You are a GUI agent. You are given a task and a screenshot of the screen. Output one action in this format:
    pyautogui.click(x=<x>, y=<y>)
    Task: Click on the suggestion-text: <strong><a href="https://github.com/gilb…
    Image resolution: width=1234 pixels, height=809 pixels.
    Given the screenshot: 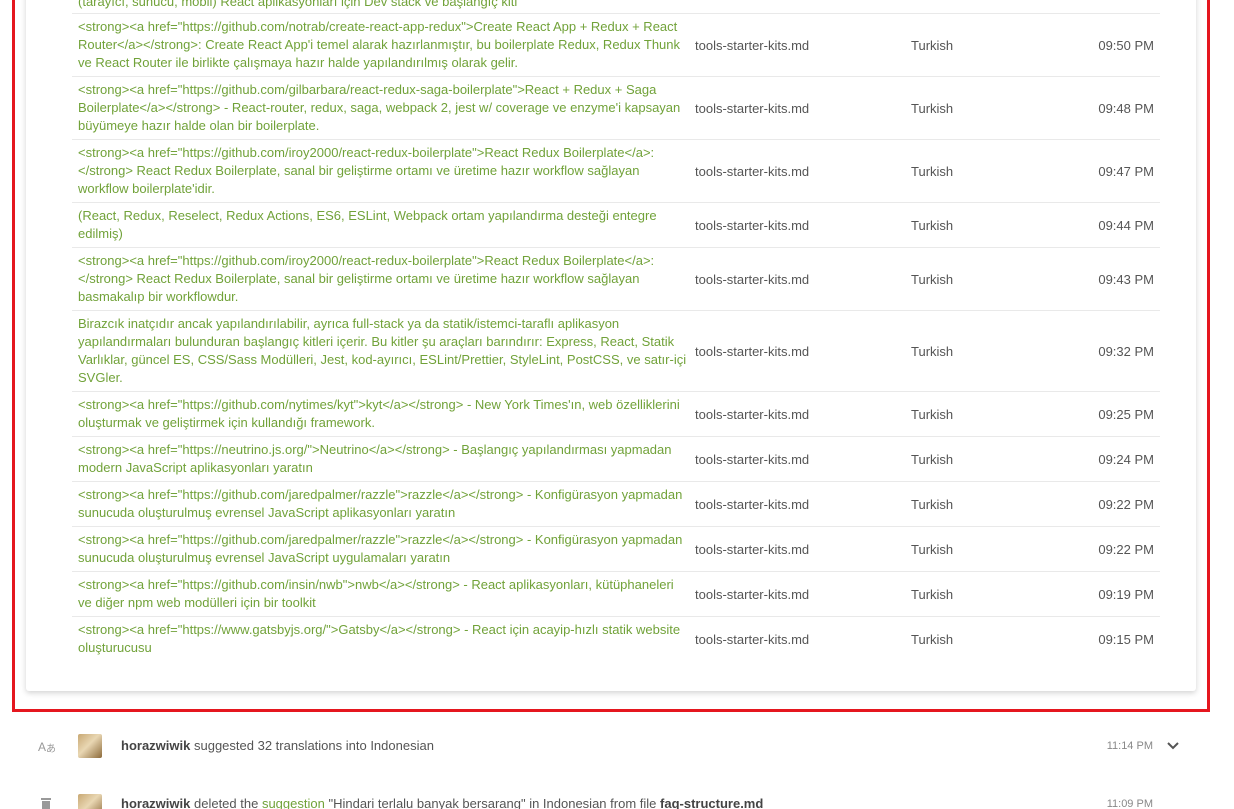 What is the action you would take?
    pyautogui.click(x=383, y=108)
    